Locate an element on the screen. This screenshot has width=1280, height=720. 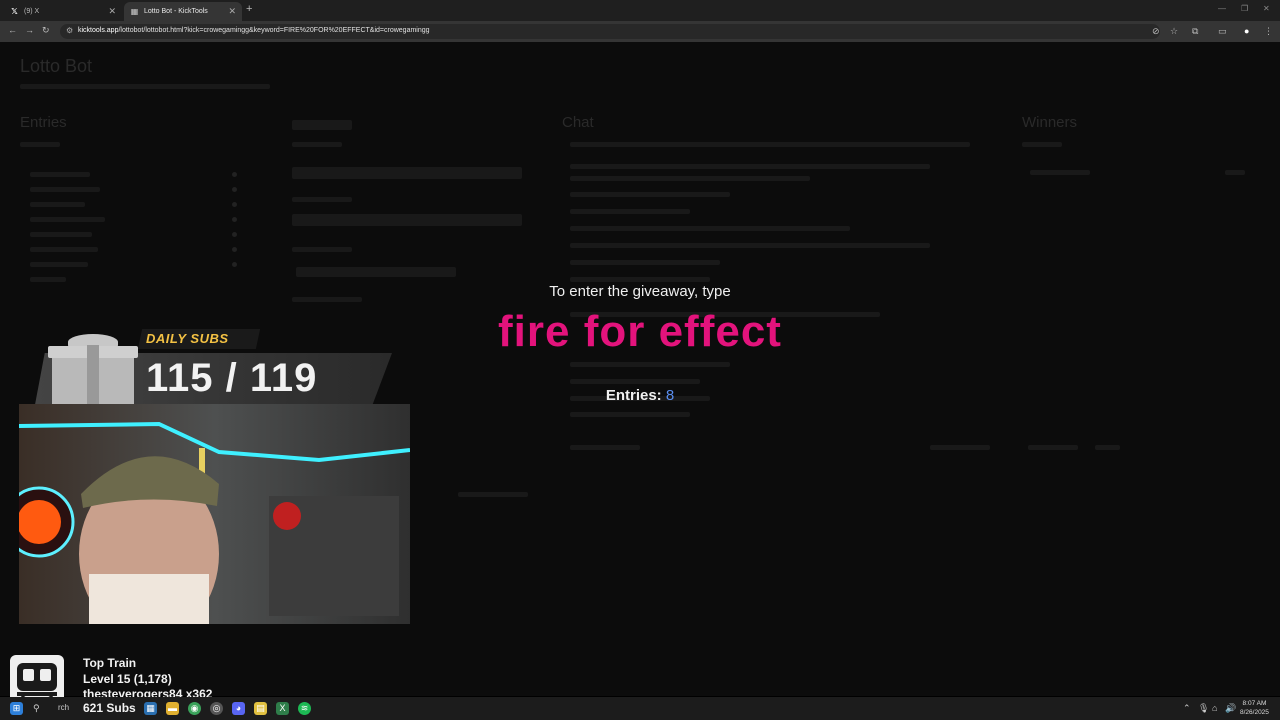
tab-lotto-bot: ▦ Lotto Bot - KickTools ✕ is located at coordinates (183, 11).